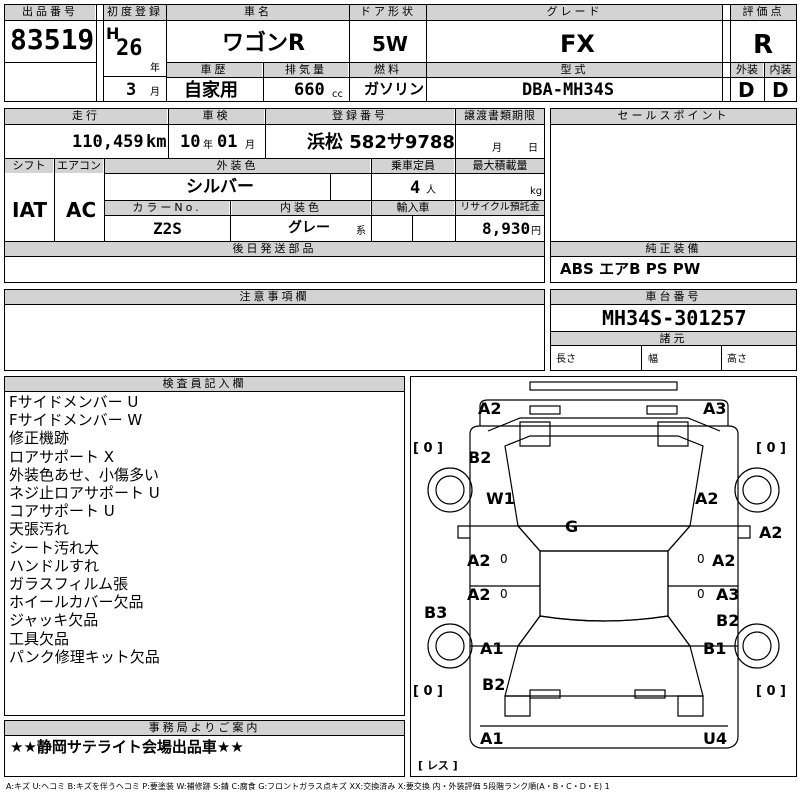 The height and width of the screenshot is (800, 800). I want to click on standard-equipment: ABS エアB PS PW, so click(630, 269).